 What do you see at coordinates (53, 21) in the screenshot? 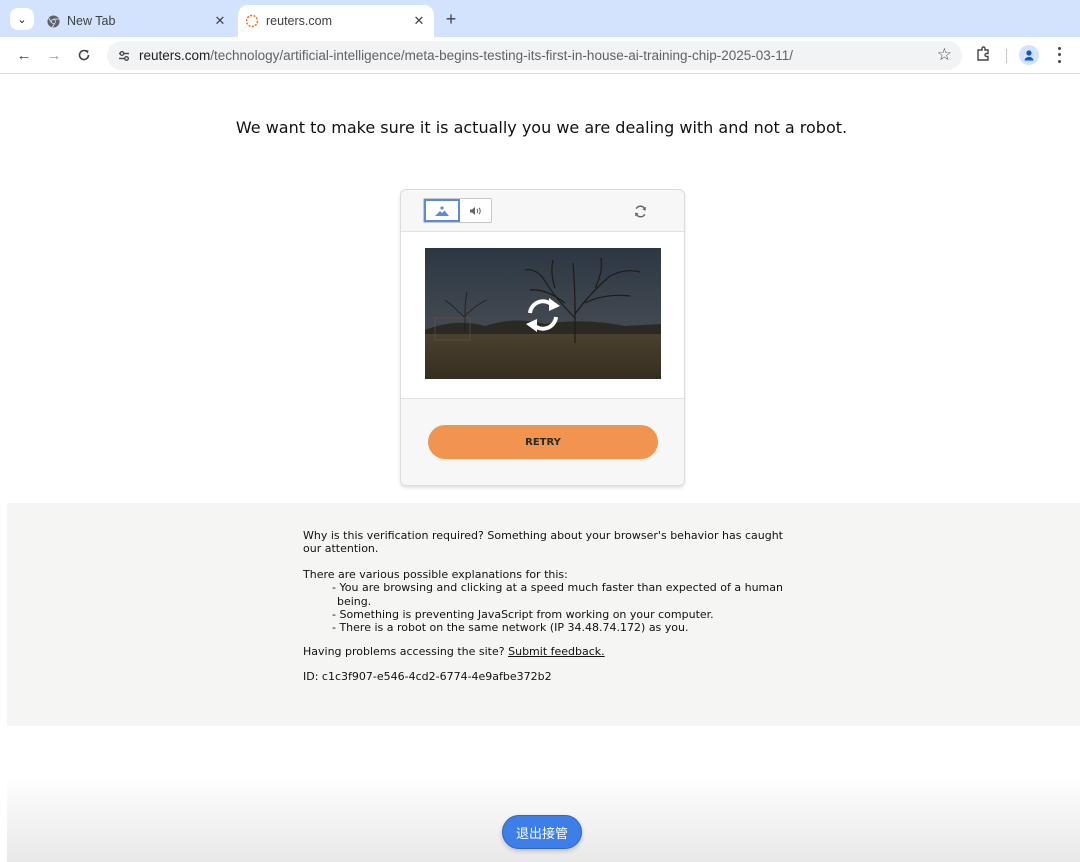
I see `chrome-icon` at bounding box center [53, 21].